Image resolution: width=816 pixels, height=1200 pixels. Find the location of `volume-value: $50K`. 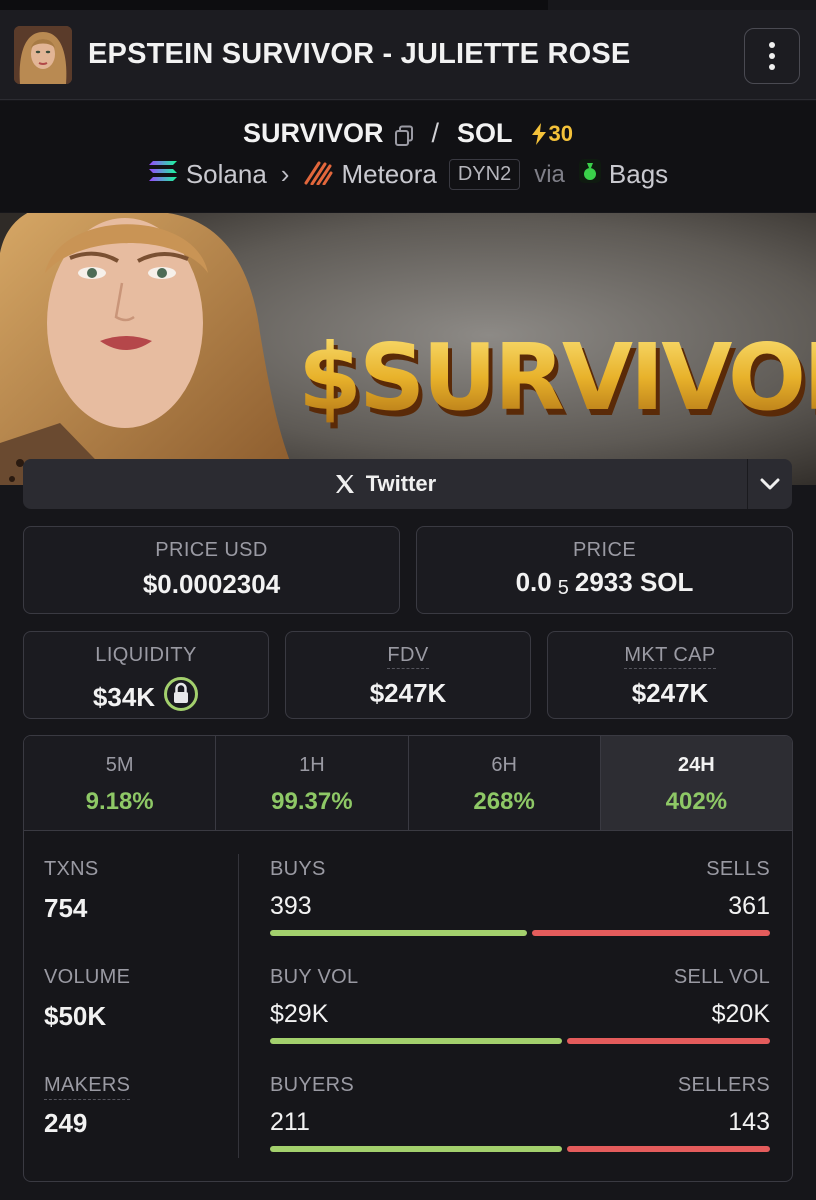

volume-value: $50K is located at coordinates (75, 1016).